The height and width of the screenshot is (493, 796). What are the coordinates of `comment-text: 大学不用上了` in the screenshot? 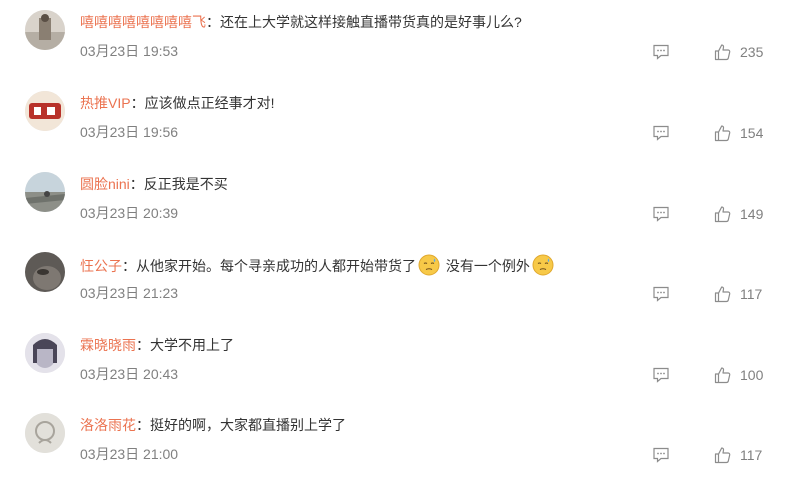 It's located at (192, 345).